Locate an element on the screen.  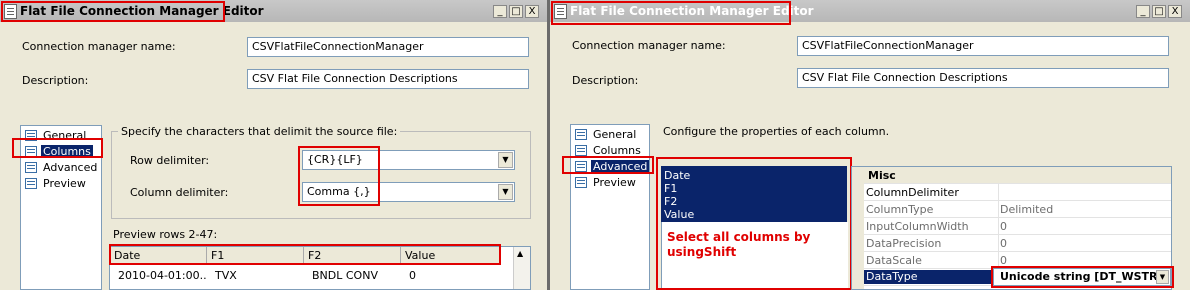
right-maximize-button: □ is located at coordinates (1159, 11).